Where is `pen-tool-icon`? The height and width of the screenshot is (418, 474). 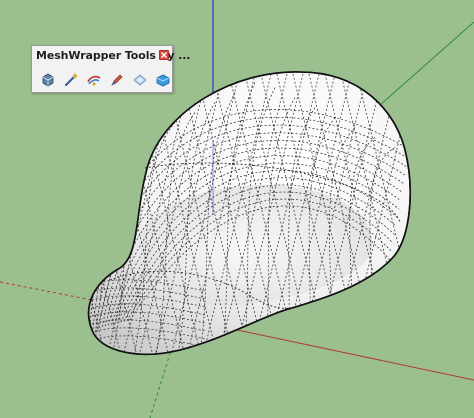 pen-tool-icon is located at coordinates (117, 80).